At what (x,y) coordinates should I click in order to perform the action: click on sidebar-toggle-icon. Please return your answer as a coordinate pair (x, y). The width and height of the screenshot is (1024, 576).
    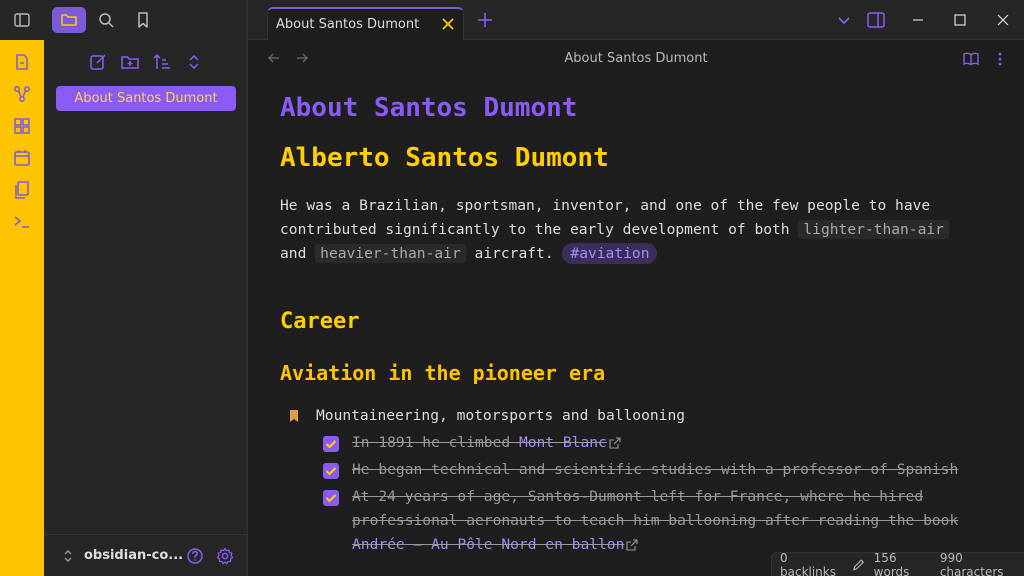
    Looking at the image, I should click on (22, 20).